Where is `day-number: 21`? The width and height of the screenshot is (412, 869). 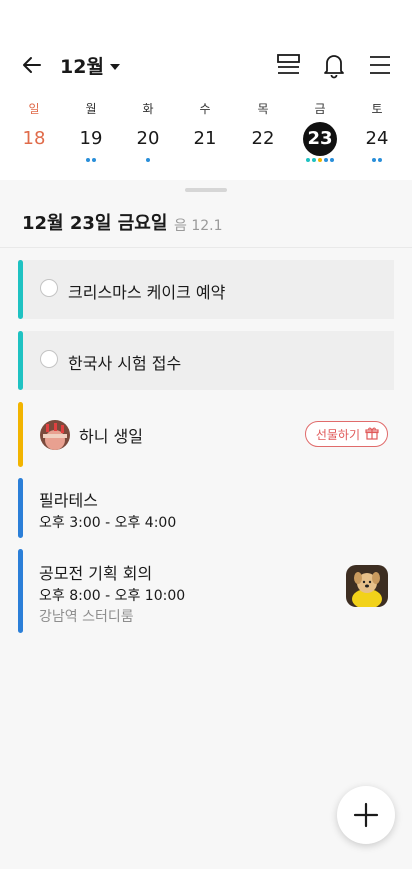 day-number: 21 is located at coordinates (205, 138).